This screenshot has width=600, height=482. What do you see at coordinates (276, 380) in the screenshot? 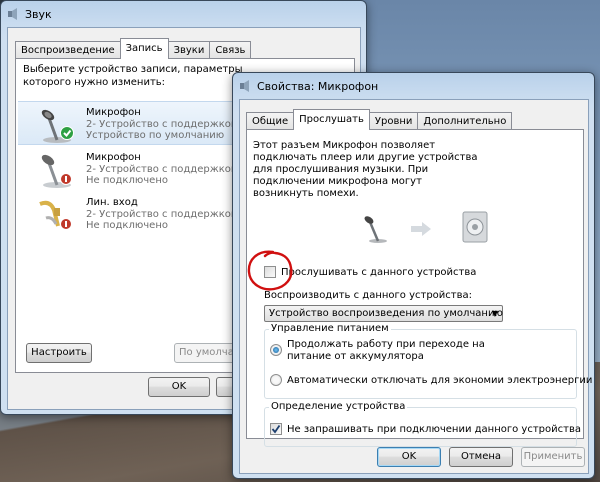
I see `radio-auto-disable` at bounding box center [276, 380].